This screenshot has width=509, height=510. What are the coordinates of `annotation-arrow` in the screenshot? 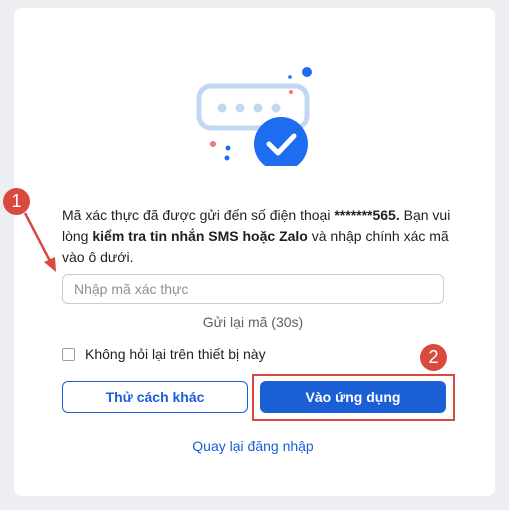 It's located at (39, 242).